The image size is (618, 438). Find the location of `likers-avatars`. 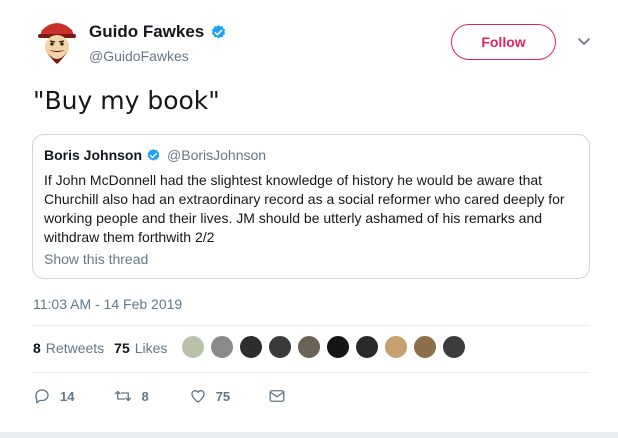

likers-avatars is located at coordinates (326, 347).